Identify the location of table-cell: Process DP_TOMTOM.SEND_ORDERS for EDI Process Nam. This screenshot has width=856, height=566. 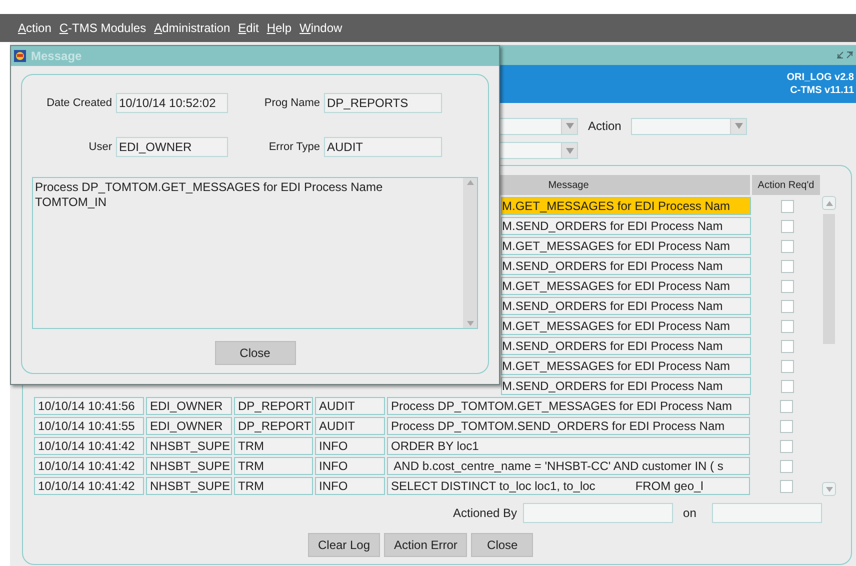
(568, 426).